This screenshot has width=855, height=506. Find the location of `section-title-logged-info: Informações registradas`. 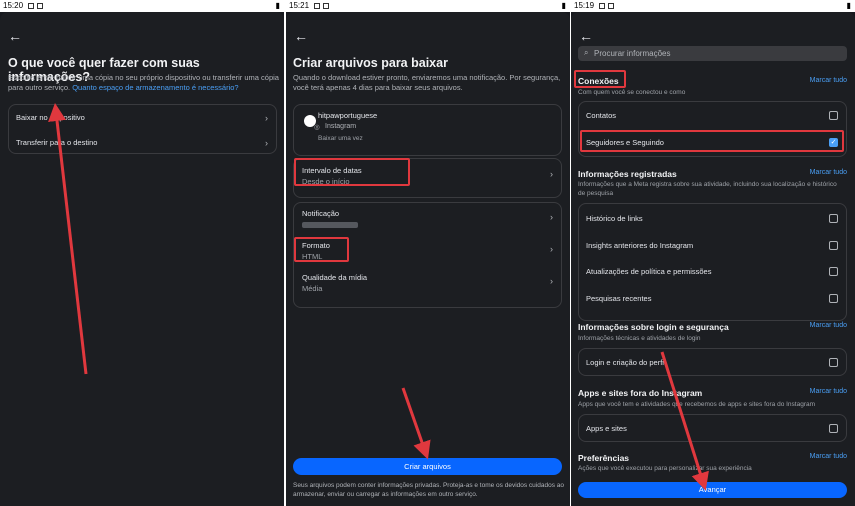

section-title-logged-info: Informações registradas is located at coordinates (627, 174).